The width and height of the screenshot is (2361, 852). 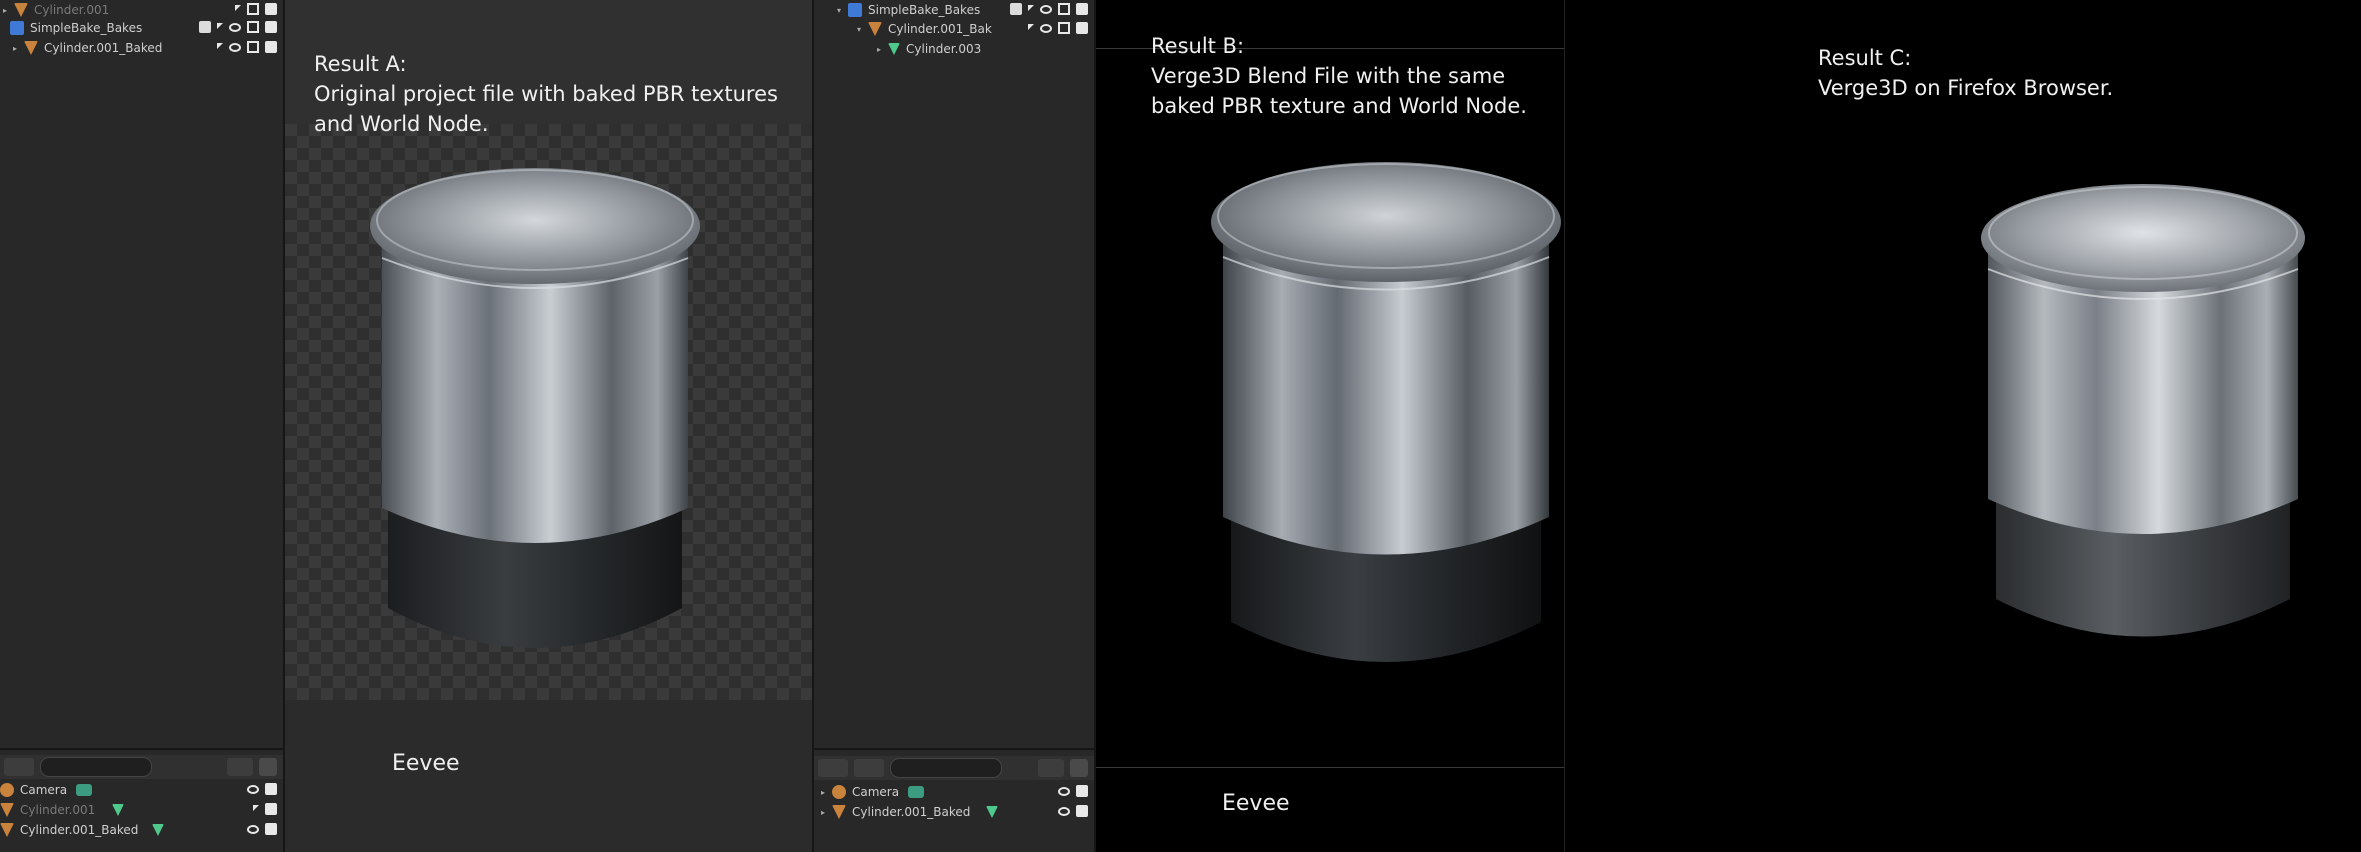 I want to click on outliner-item-simplebake: SimpleBake_Bakes, so click(x=141, y=28).